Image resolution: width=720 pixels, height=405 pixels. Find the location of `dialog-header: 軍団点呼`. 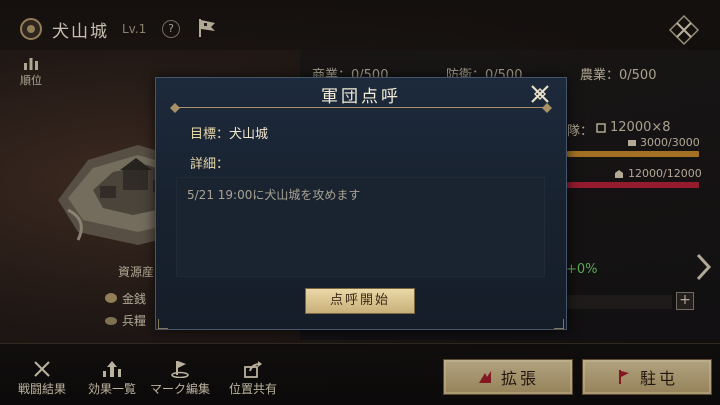

dialog-header: 軍団点呼 is located at coordinates (361, 95).